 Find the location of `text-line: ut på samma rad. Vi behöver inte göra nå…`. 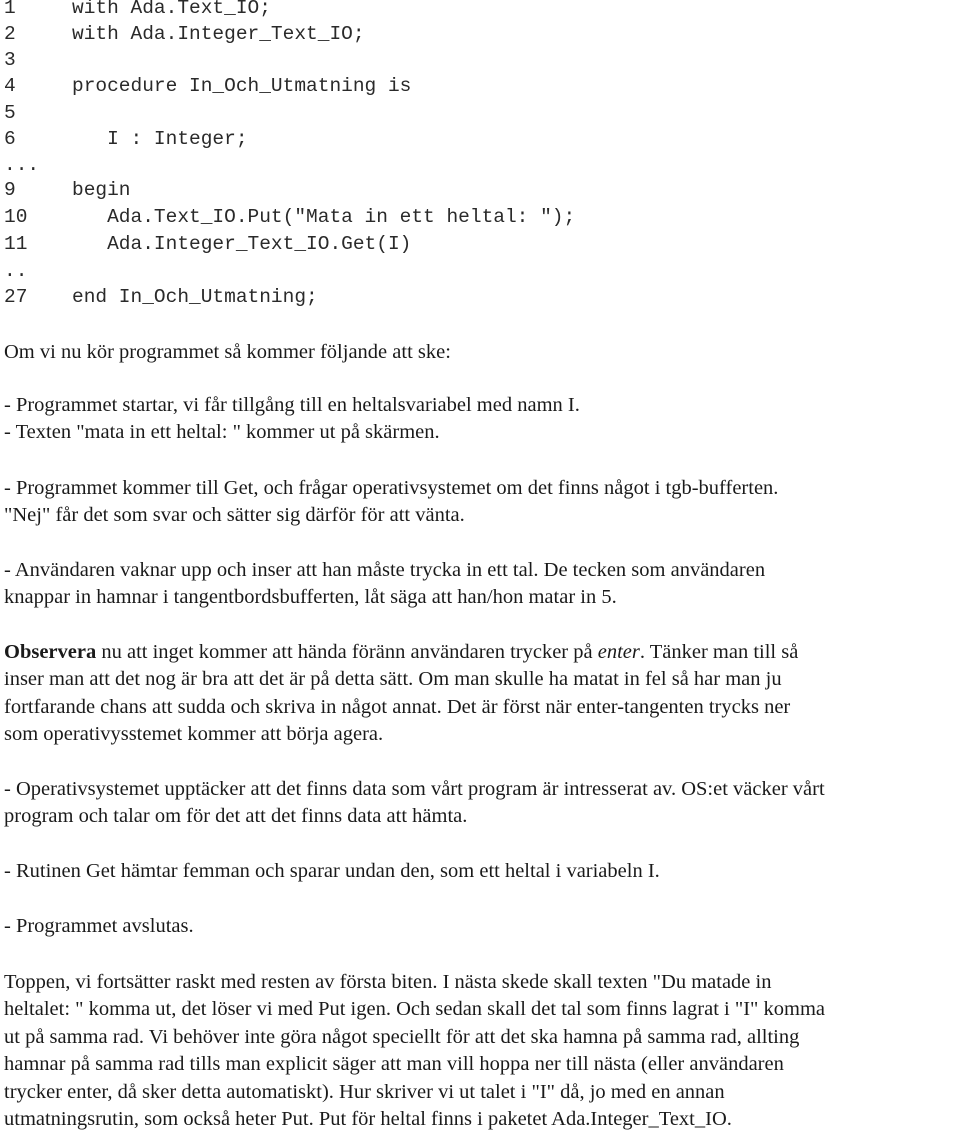

text-line: ut på samma rad. Vi behöver inte göra nå… is located at coordinates (402, 1036).